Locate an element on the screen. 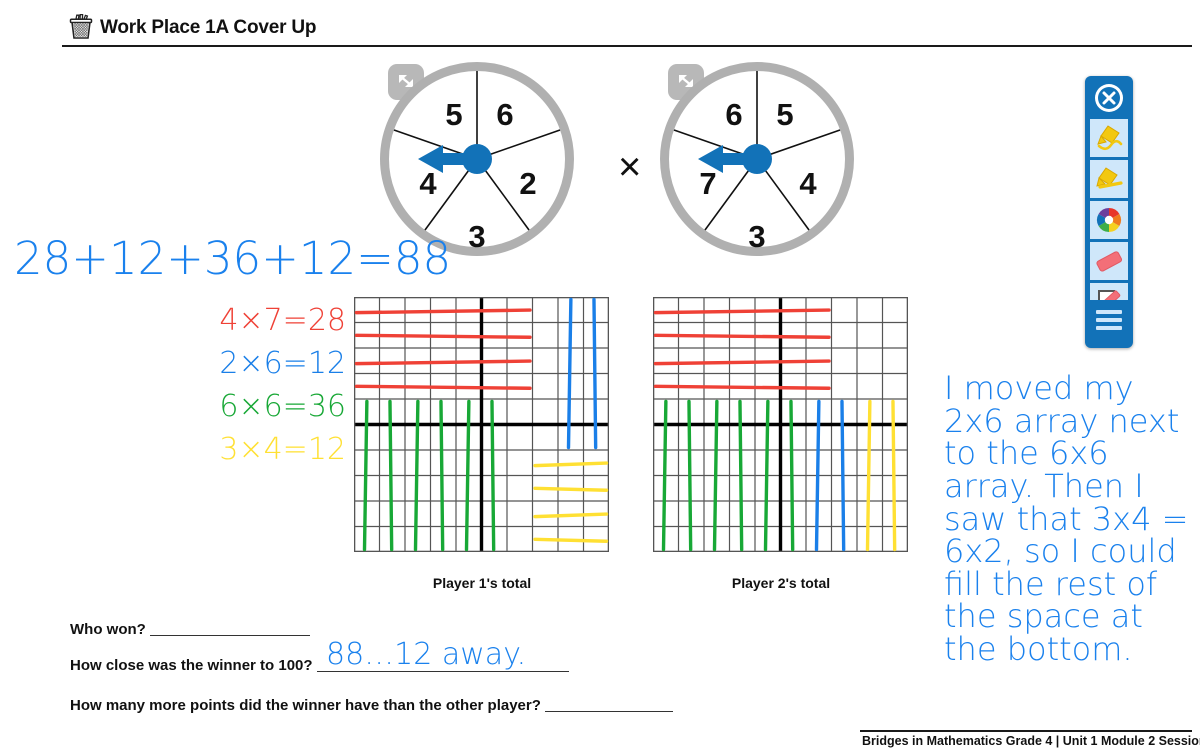  spinner-2-number-1: 5 is located at coordinates (785, 114).